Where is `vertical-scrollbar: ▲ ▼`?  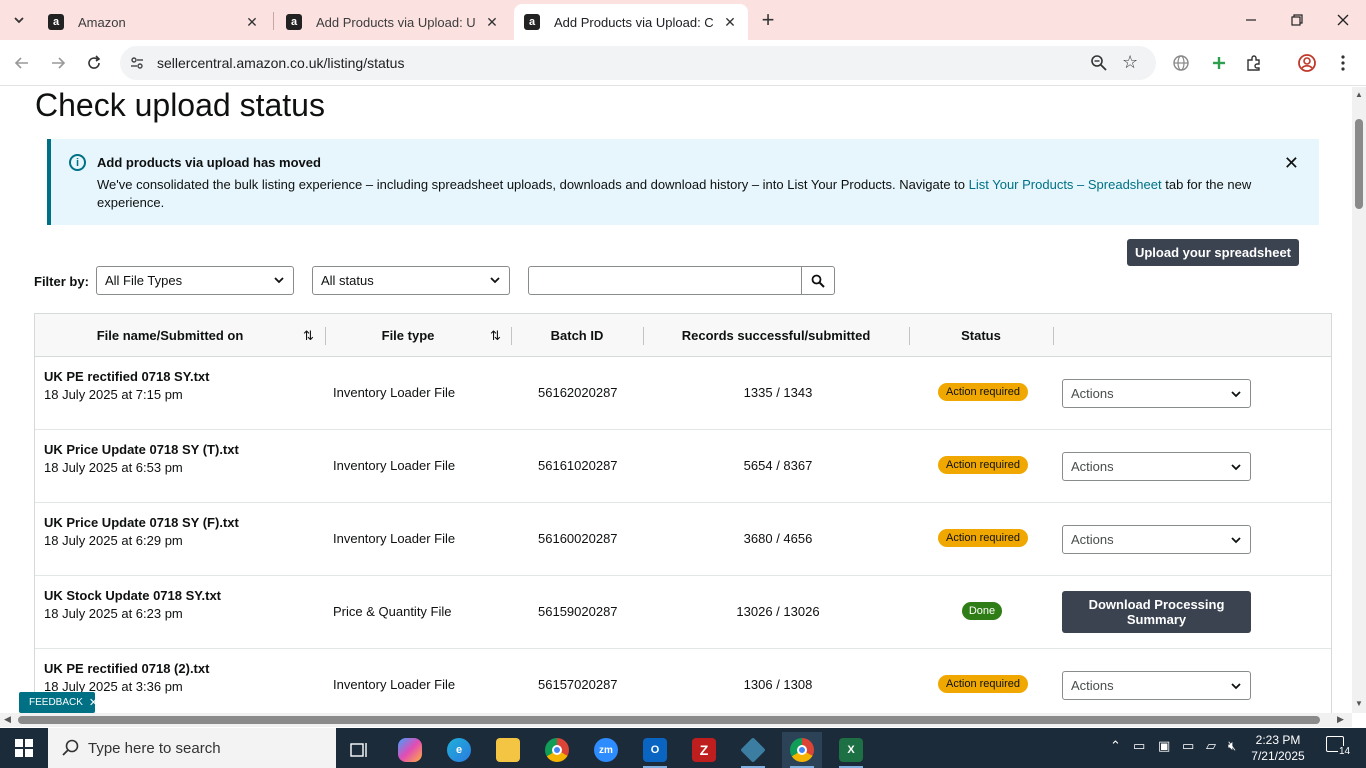
vertical-scrollbar: ▲ ▼ is located at coordinates (1359, 400).